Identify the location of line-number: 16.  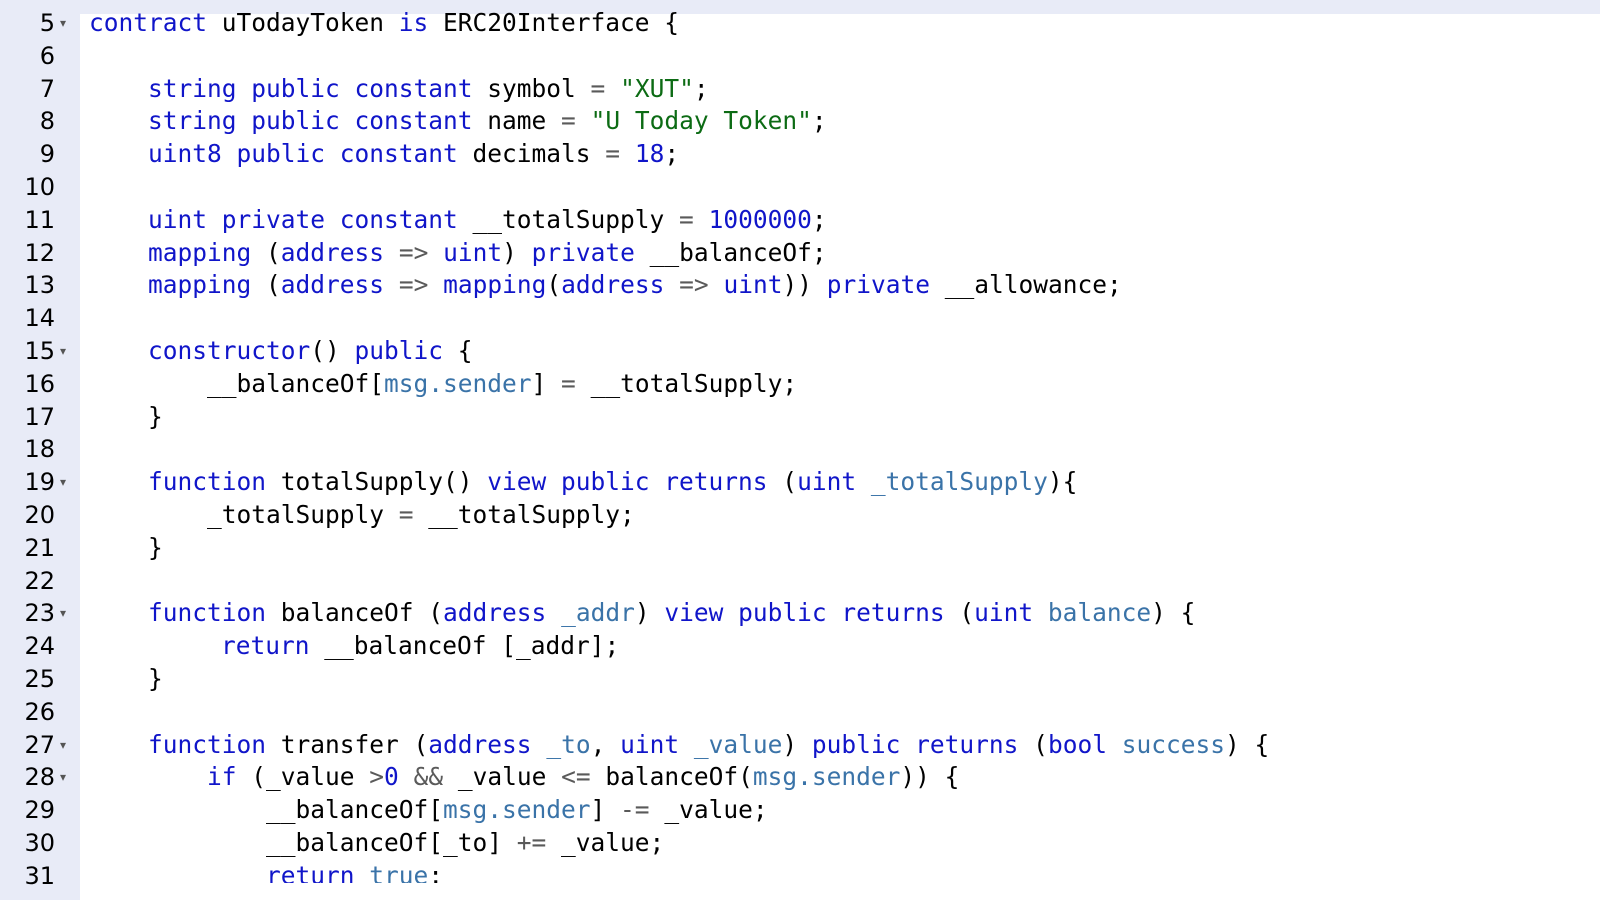
(39, 383).